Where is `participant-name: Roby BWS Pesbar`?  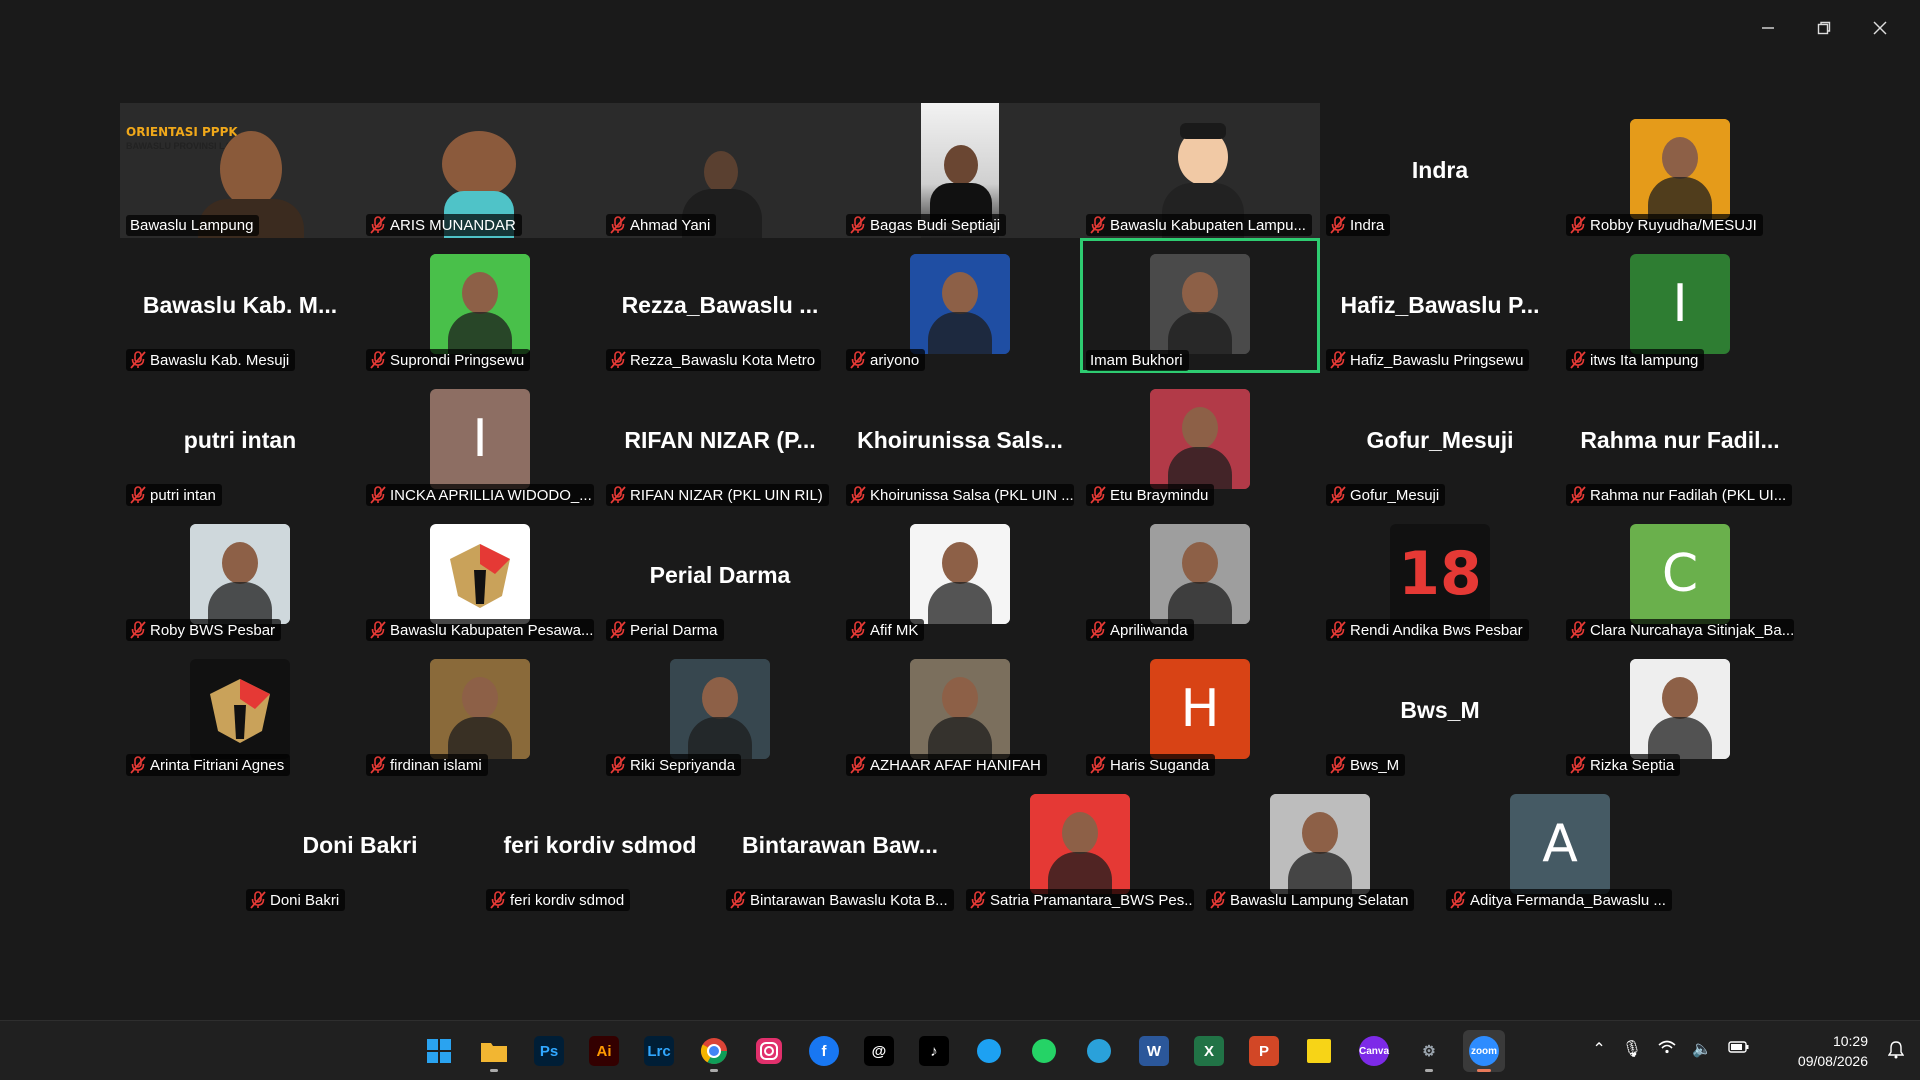
participant-name: Roby BWS Pesbar is located at coordinates (213, 630).